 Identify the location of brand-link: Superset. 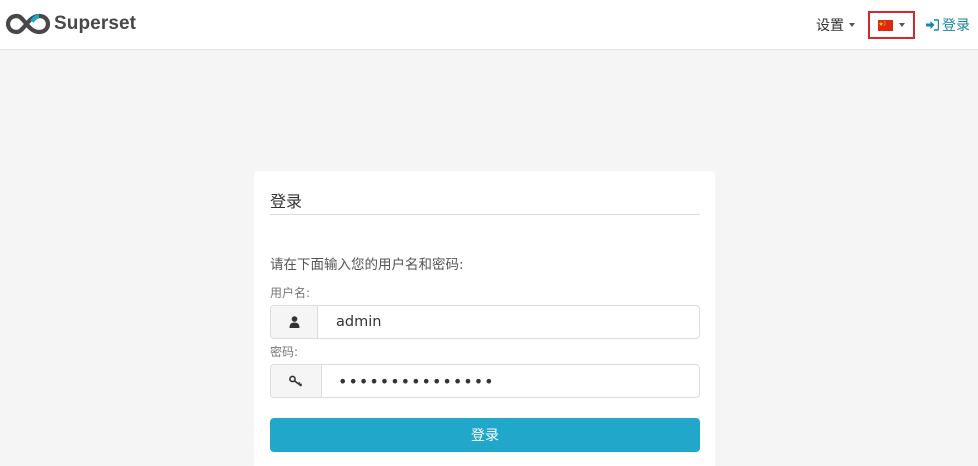
(71, 24).